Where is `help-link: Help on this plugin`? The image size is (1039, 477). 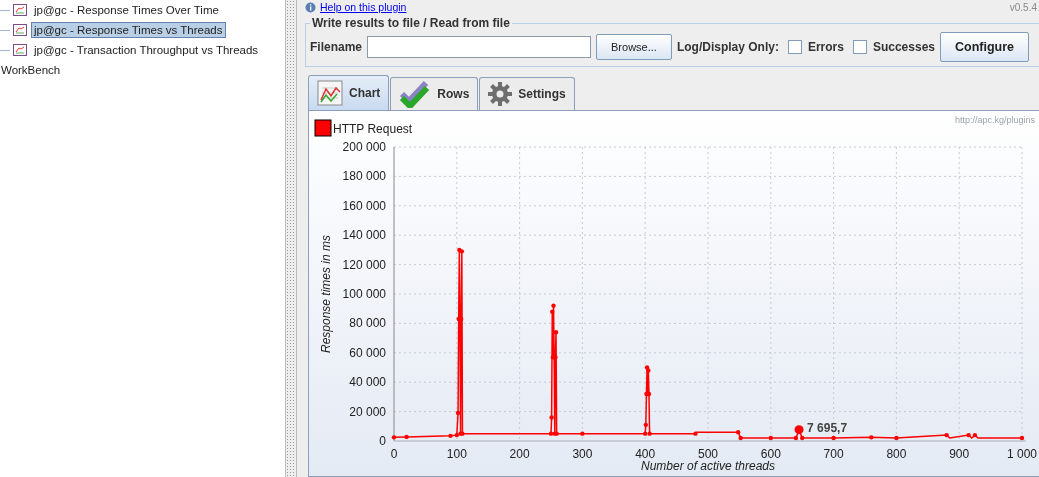 help-link: Help on this plugin is located at coordinates (363, 7).